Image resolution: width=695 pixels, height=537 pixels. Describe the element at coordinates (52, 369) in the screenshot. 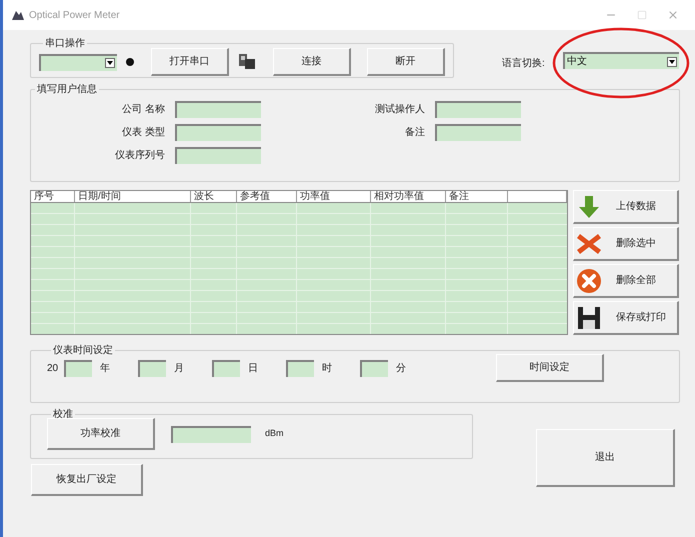

I see `year-prefix: 20` at that location.